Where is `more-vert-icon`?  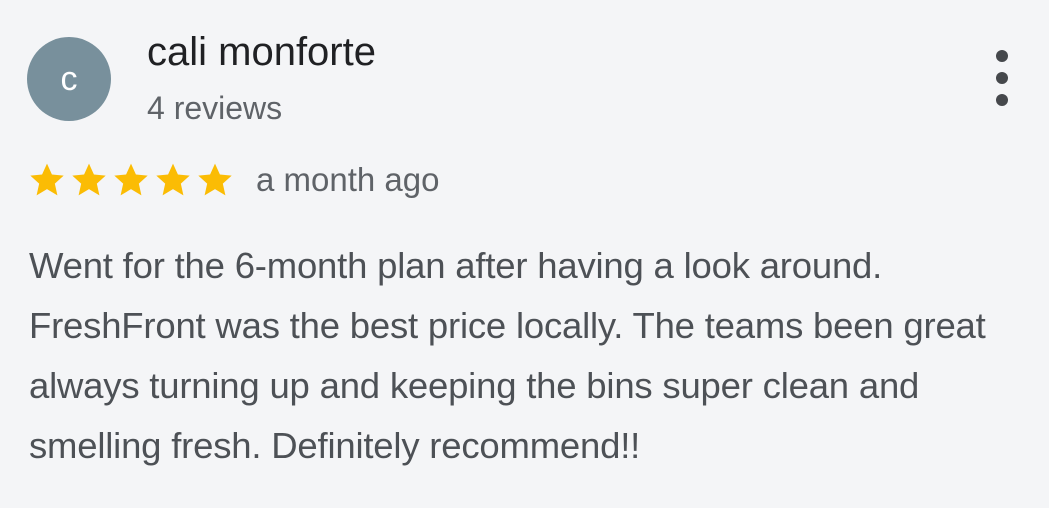
more-vert-icon is located at coordinates (1002, 56).